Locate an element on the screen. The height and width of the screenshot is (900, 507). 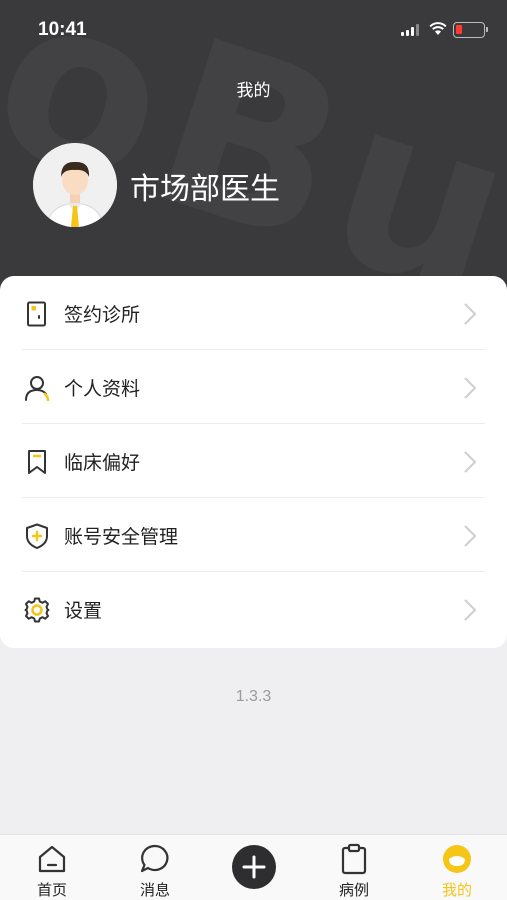
menu-item-clinical-preferences: 临床偏好 is located at coordinates (253, 461).